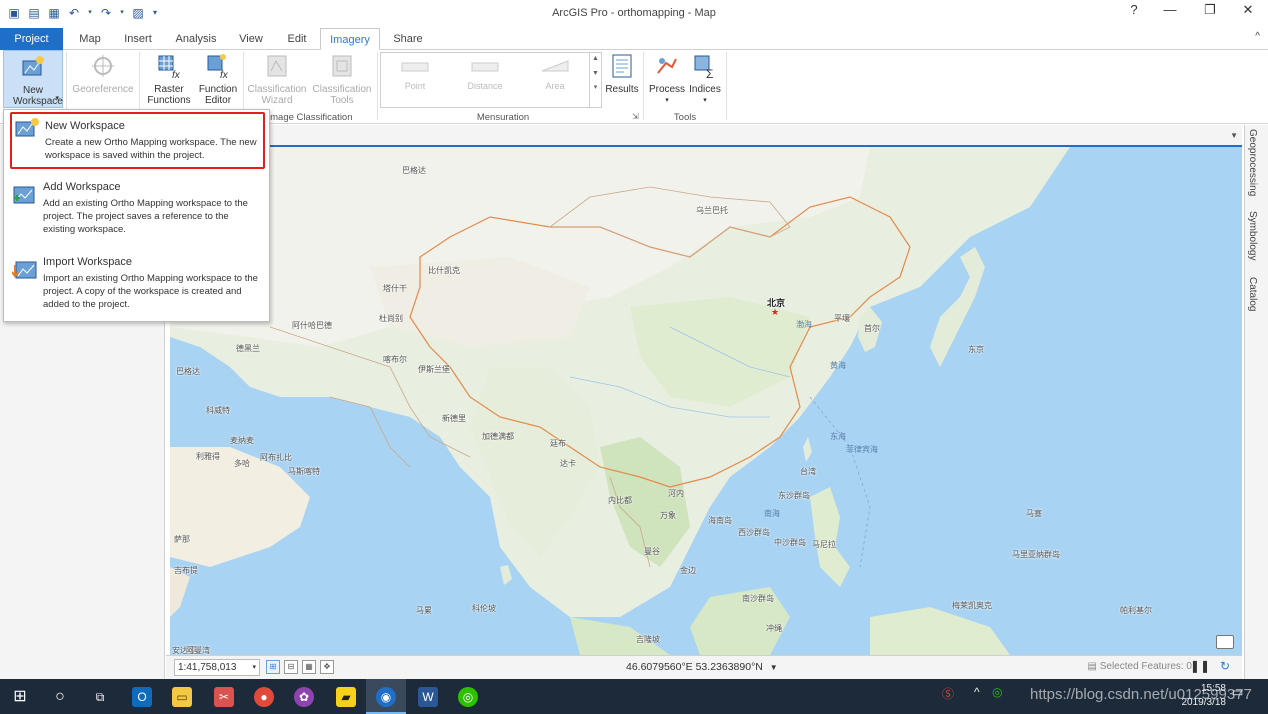  I want to click on tab-imagery: Imagery, so click(350, 39).